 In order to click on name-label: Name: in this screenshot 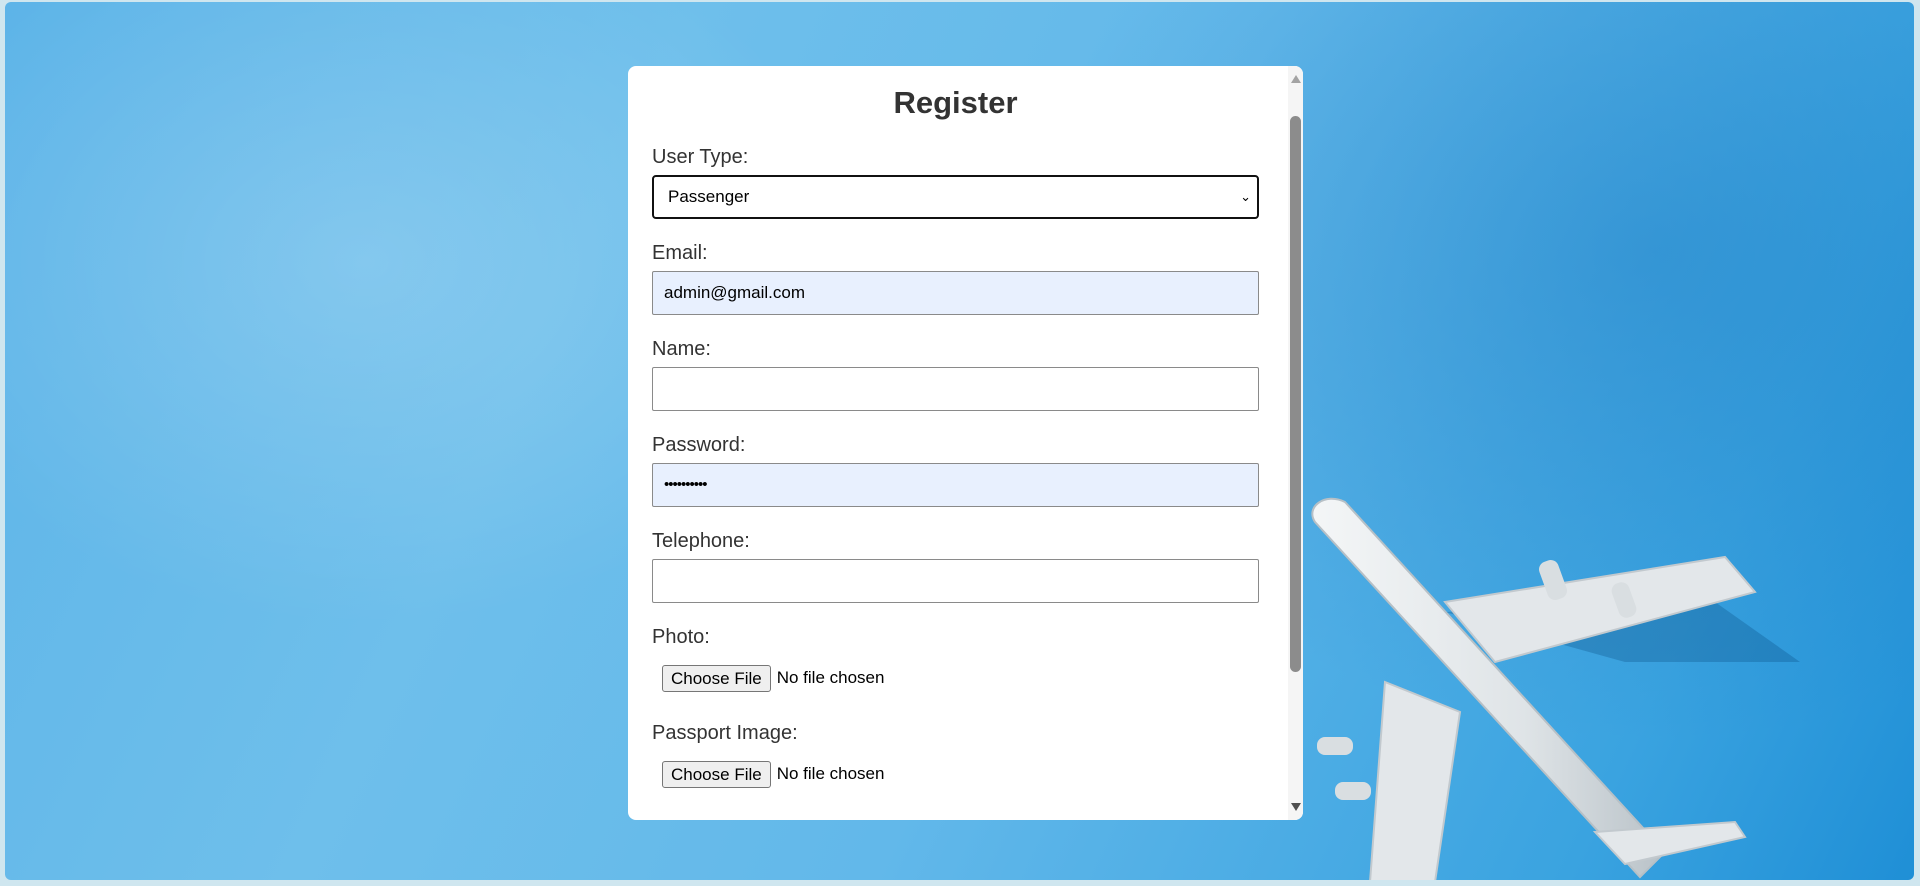, I will do `click(681, 349)`.